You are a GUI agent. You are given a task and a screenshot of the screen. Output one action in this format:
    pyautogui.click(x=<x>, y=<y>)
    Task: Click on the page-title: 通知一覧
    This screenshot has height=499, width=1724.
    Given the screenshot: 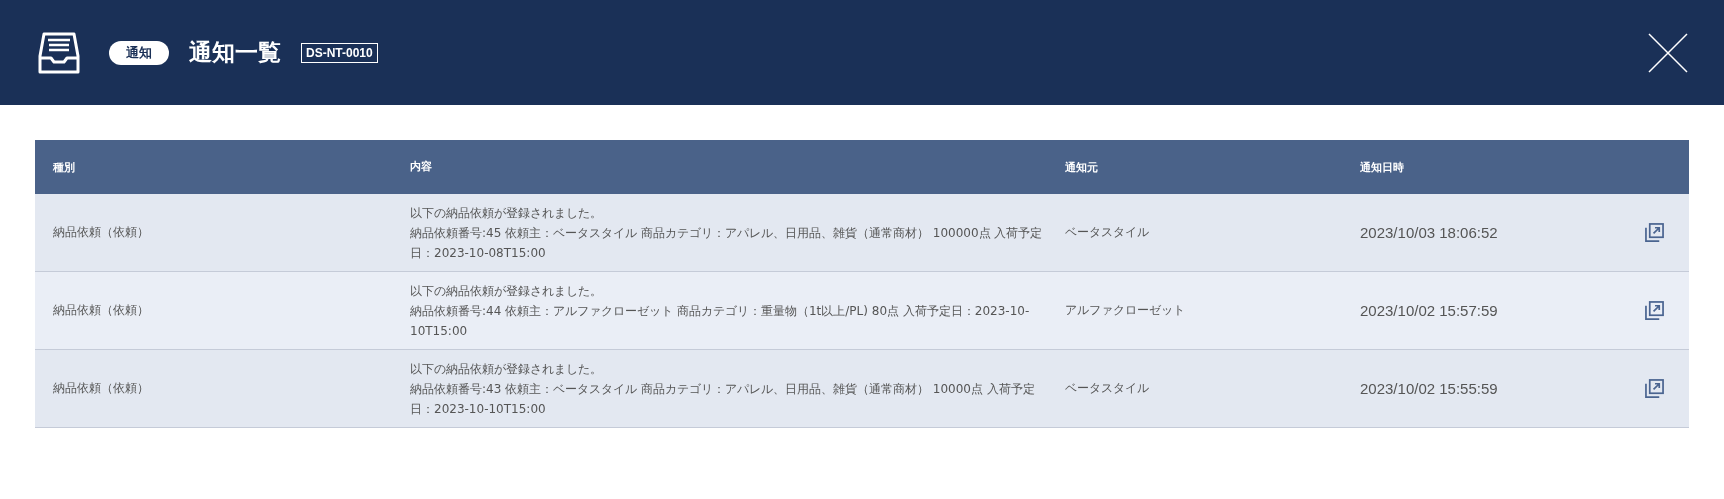 What is the action you would take?
    pyautogui.click(x=235, y=52)
    